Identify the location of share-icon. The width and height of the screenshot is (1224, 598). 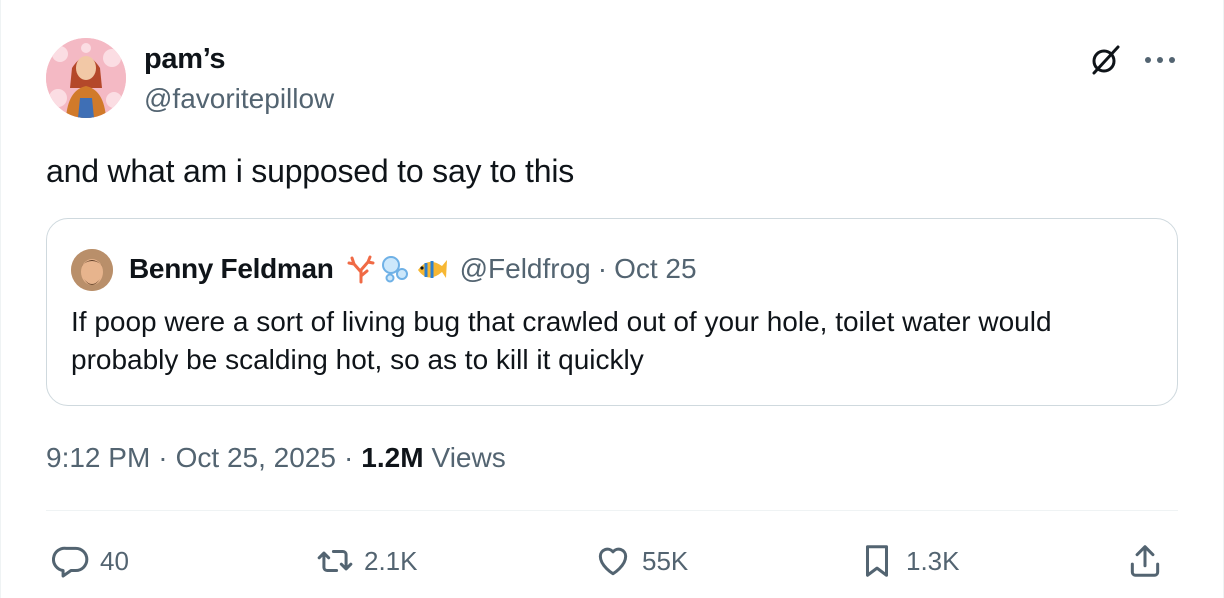
(1145, 561).